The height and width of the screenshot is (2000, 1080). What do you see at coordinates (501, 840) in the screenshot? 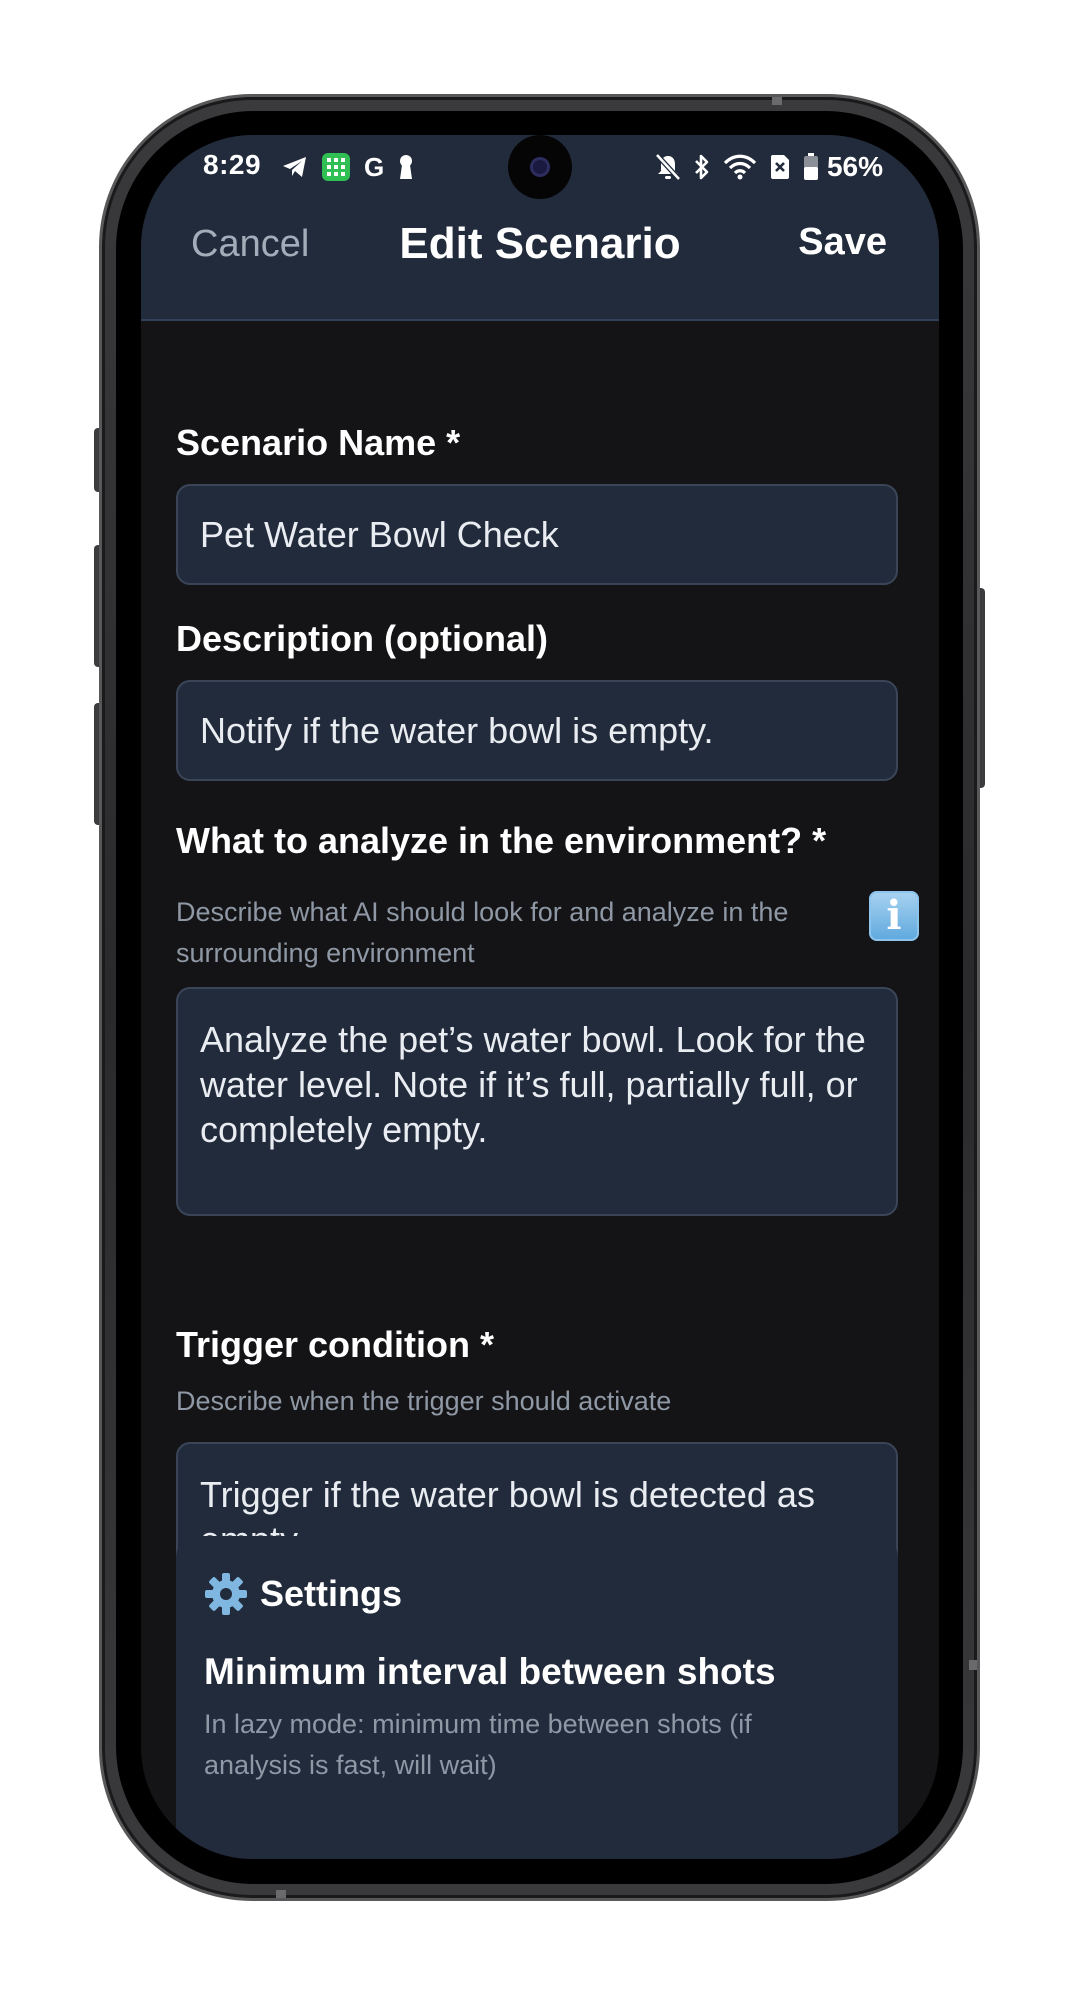
I see `analyze-label: What to analyze in the environment? *` at bounding box center [501, 840].